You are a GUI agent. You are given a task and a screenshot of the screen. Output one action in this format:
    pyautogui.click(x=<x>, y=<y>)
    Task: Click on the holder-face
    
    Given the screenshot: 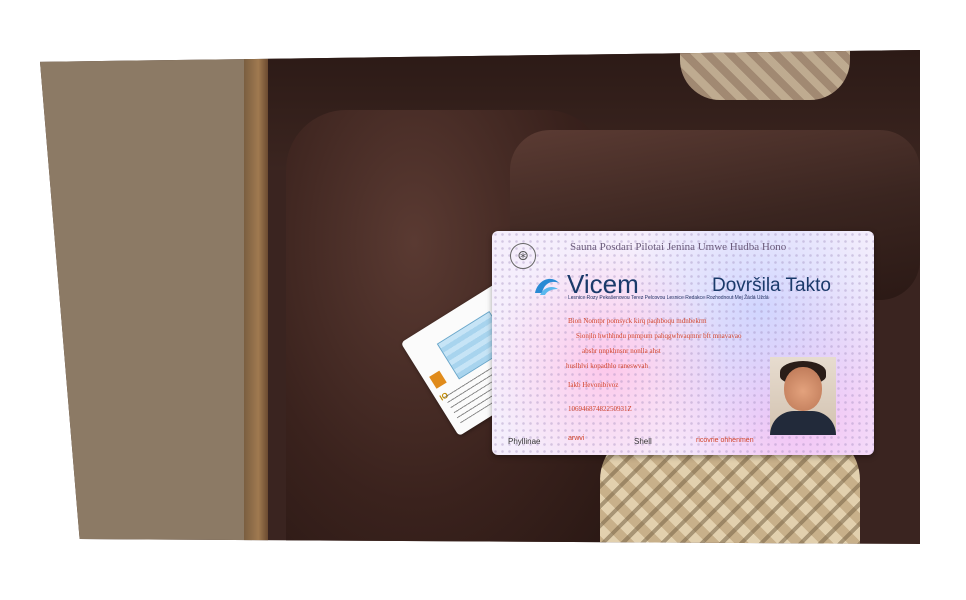 What is the action you would take?
    pyautogui.click(x=803, y=389)
    